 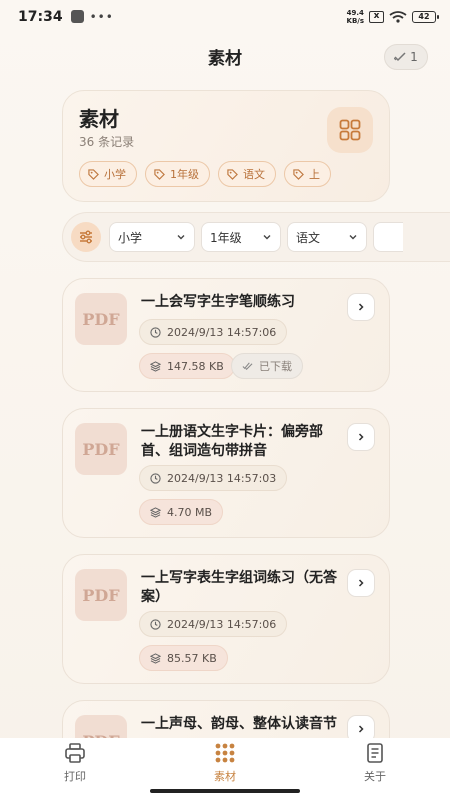 What do you see at coordinates (388, 237) in the screenshot?
I see `term-select` at bounding box center [388, 237].